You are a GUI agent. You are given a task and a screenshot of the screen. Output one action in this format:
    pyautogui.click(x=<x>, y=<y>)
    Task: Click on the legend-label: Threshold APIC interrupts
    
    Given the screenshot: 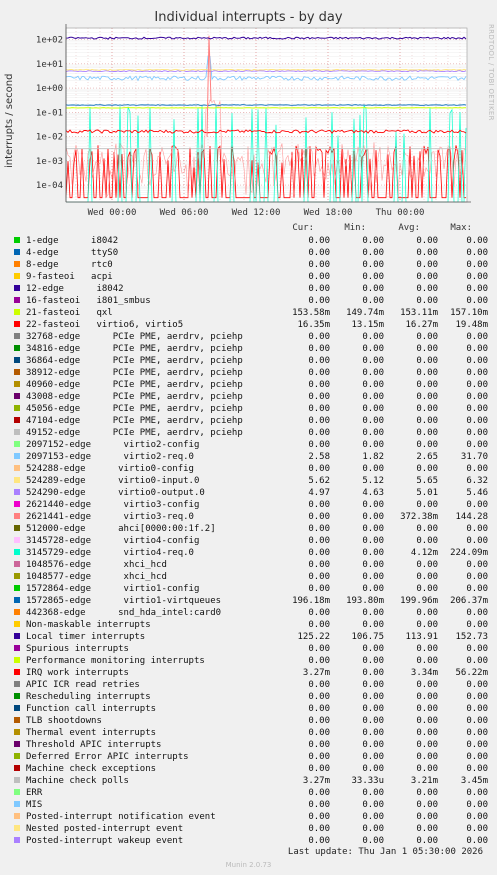 What is the action you would take?
    pyautogui.click(x=94, y=745)
    